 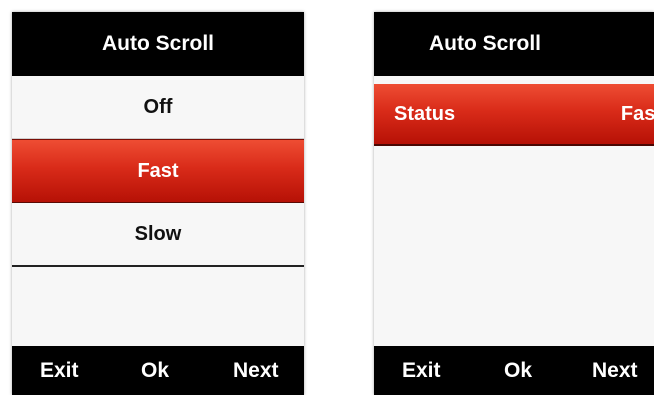 I want to click on option-label: Off, so click(x=158, y=106).